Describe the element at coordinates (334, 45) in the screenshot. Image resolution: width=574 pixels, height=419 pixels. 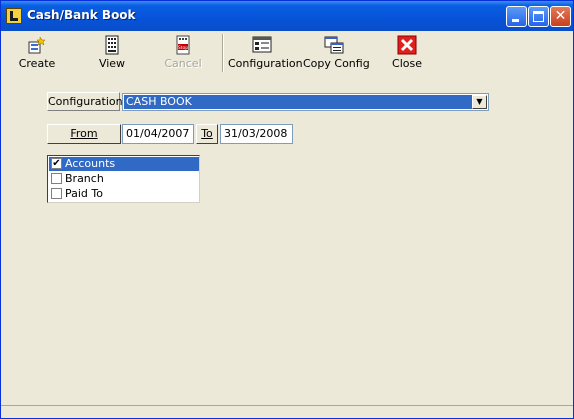
I see `copy-config-icon` at that location.